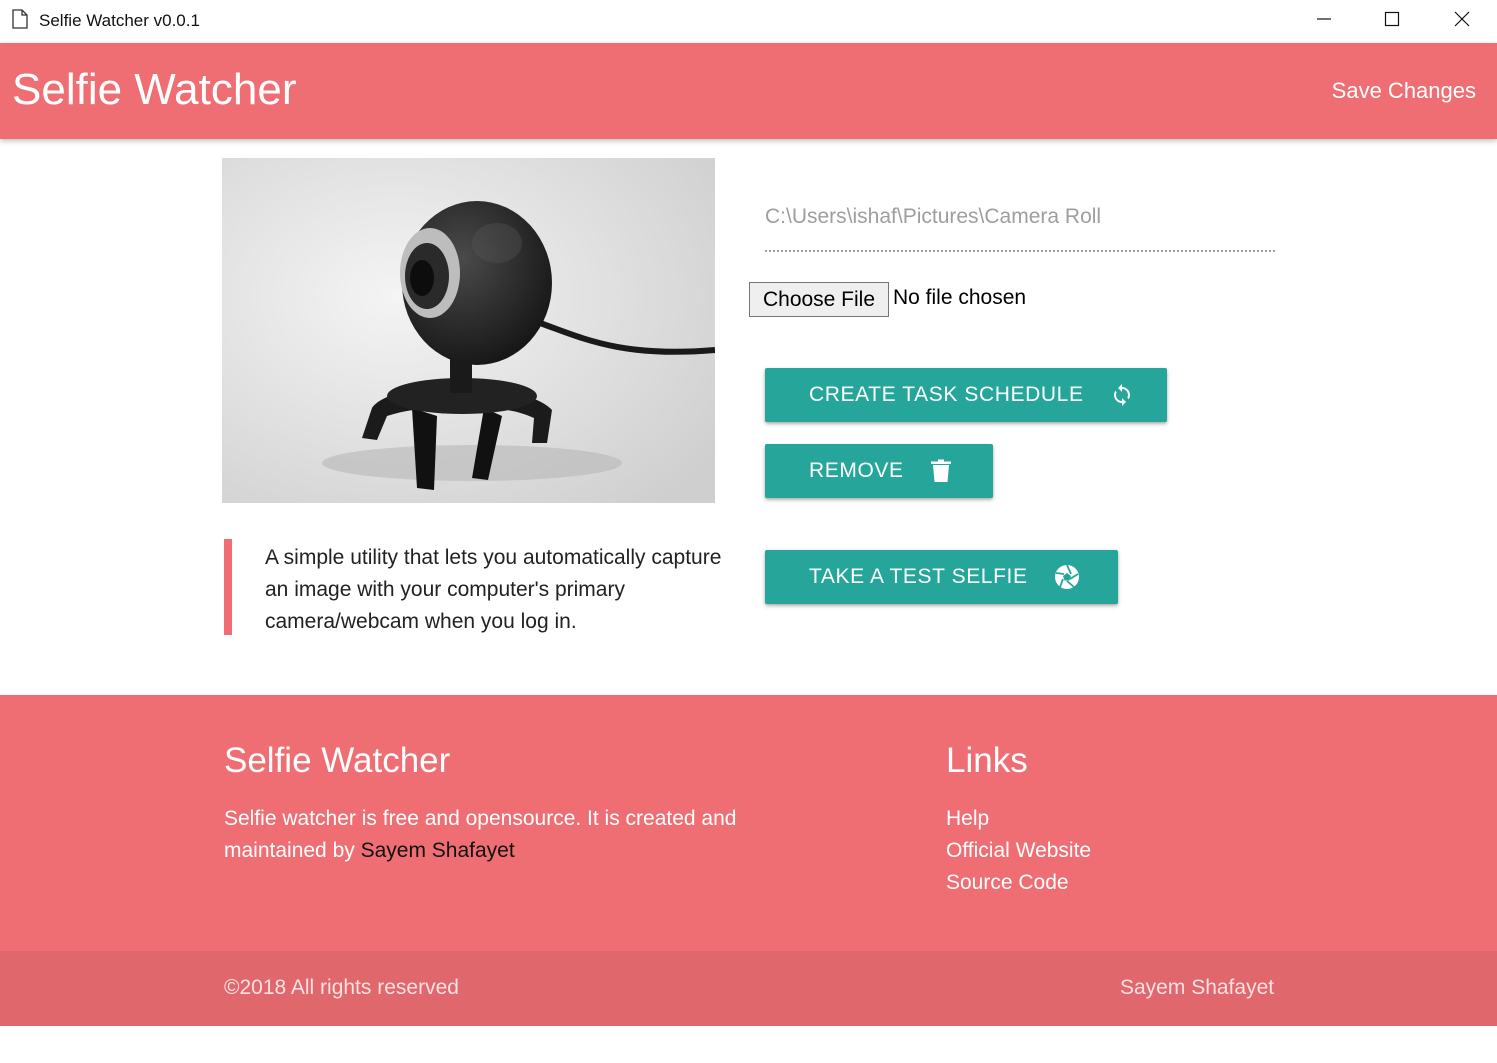 The height and width of the screenshot is (1063, 1497). I want to click on folder-path-text: C:\Users\ishaf\Pictures\Camera Roll, so click(933, 216).